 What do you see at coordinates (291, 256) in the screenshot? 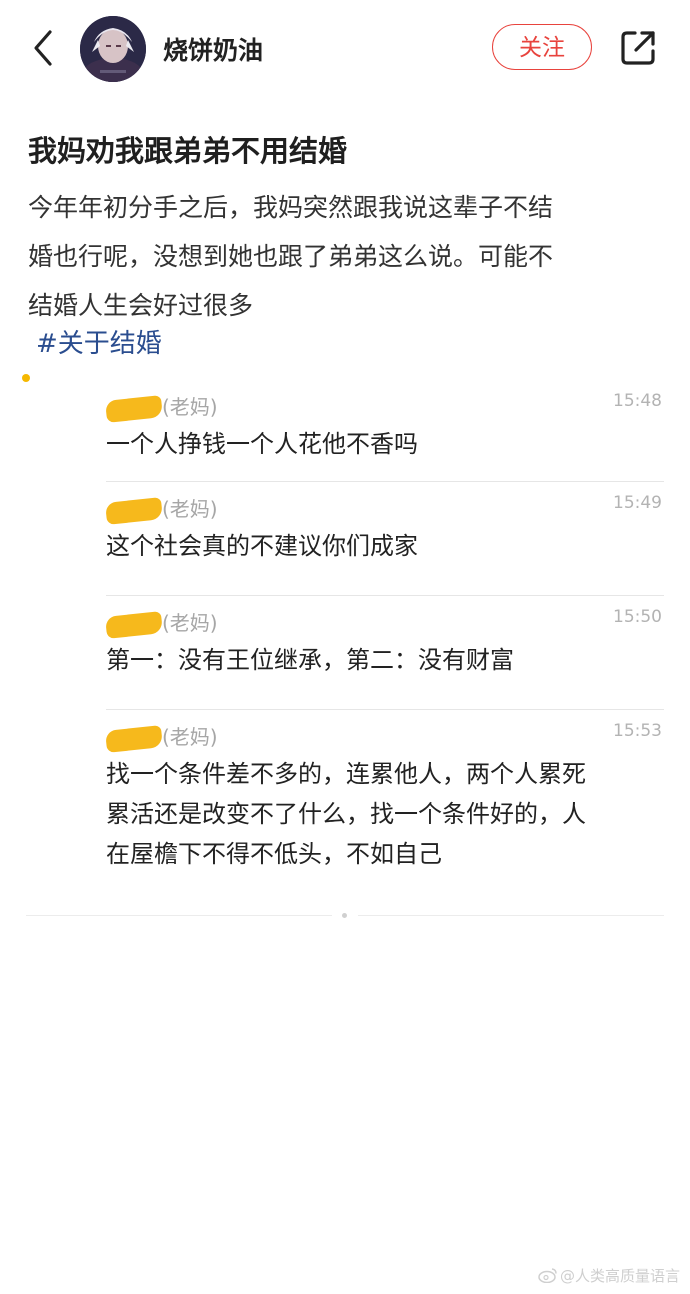
I see `post-body-line: 婚也行呢，没想到她也跟了弟弟这么说。可能不` at bounding box center [291, 256].